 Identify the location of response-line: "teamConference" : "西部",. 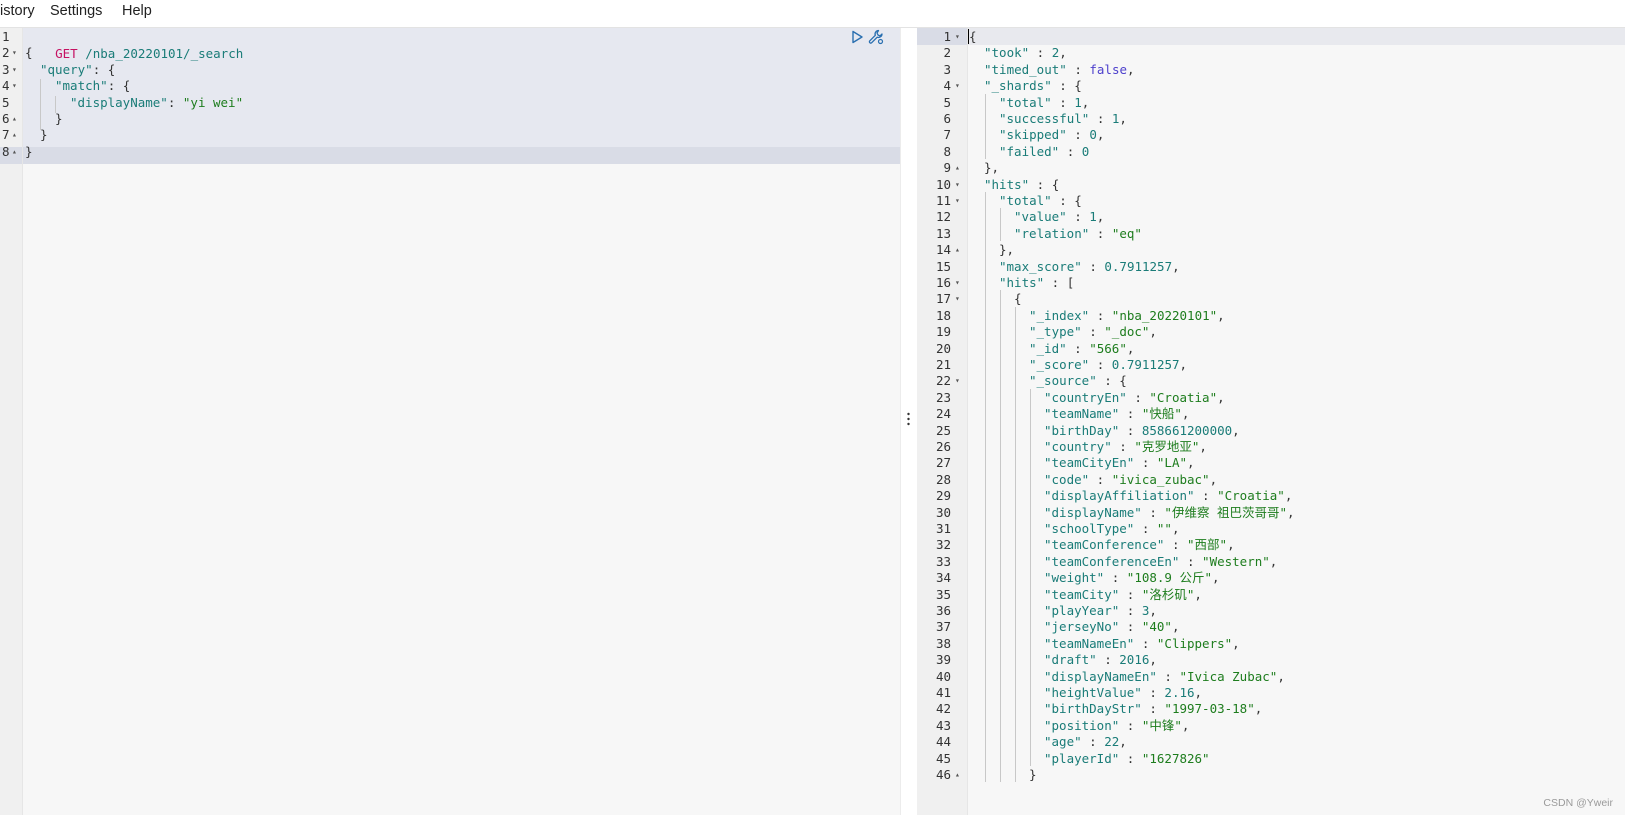
(1139, 544).